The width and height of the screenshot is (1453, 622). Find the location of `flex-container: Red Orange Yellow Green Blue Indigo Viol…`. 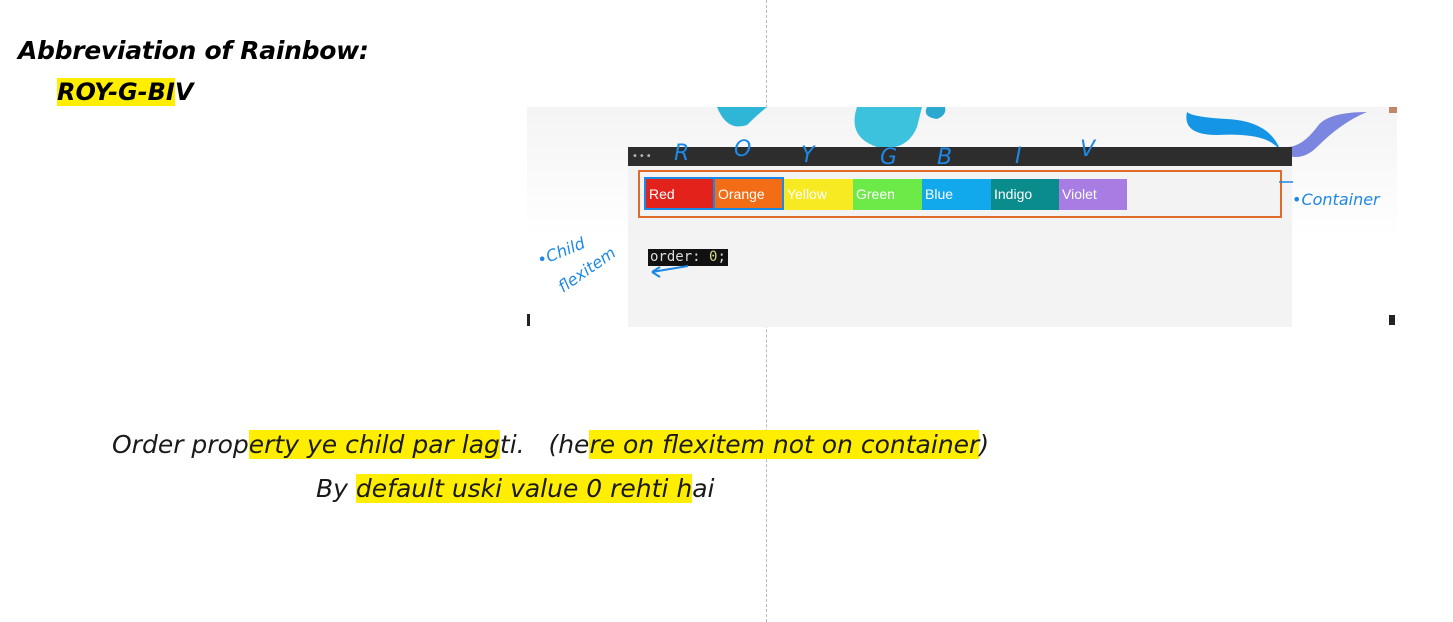

flex-container: Red Orange Yellow Green Blue Indigo Viol… is located at coordinates (886, 194).